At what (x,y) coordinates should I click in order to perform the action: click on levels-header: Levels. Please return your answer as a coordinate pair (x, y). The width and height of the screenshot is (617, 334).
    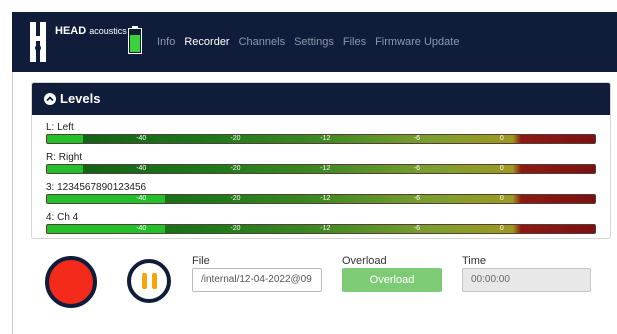
    Looking at the image, I should click on (321, 99).